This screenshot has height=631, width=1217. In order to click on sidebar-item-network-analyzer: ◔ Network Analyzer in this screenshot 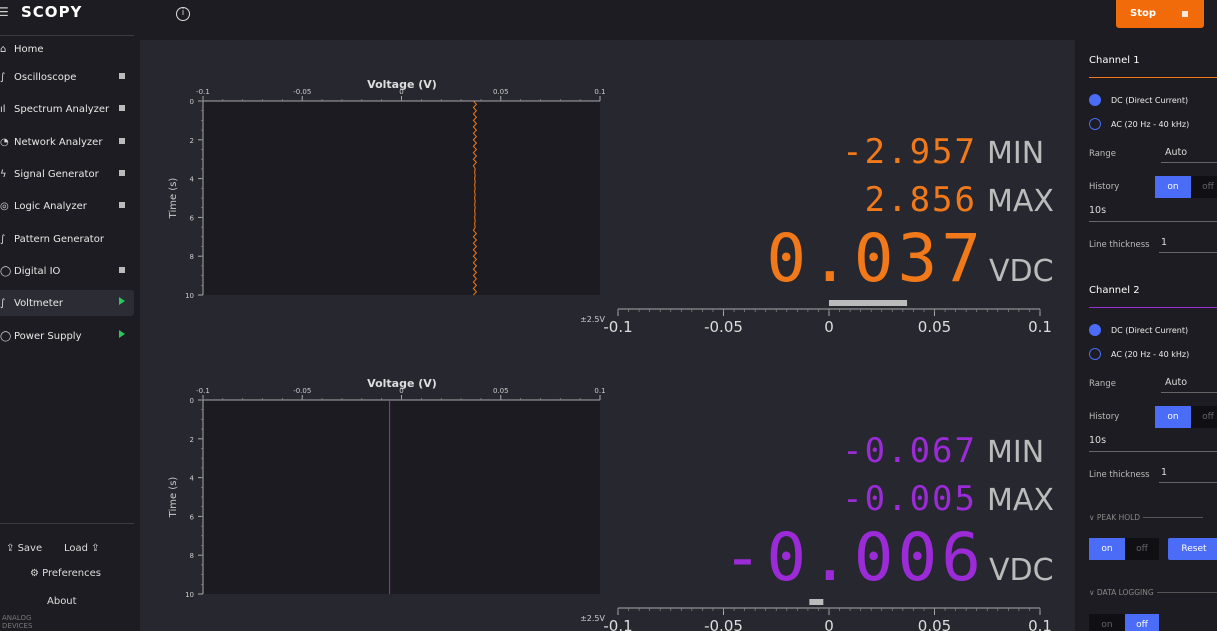, I will do `click(67, 142)`.